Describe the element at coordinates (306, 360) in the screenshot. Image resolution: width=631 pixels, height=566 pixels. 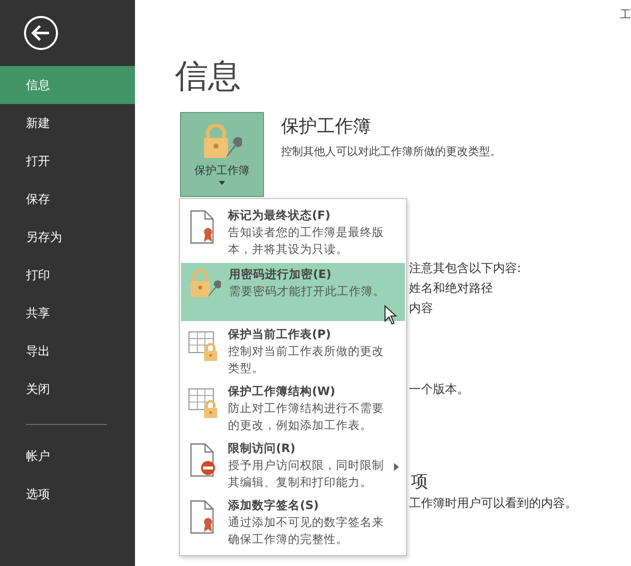
I see `menu-item-description: 控制对当前工作表所做的更改类型。` at that location.